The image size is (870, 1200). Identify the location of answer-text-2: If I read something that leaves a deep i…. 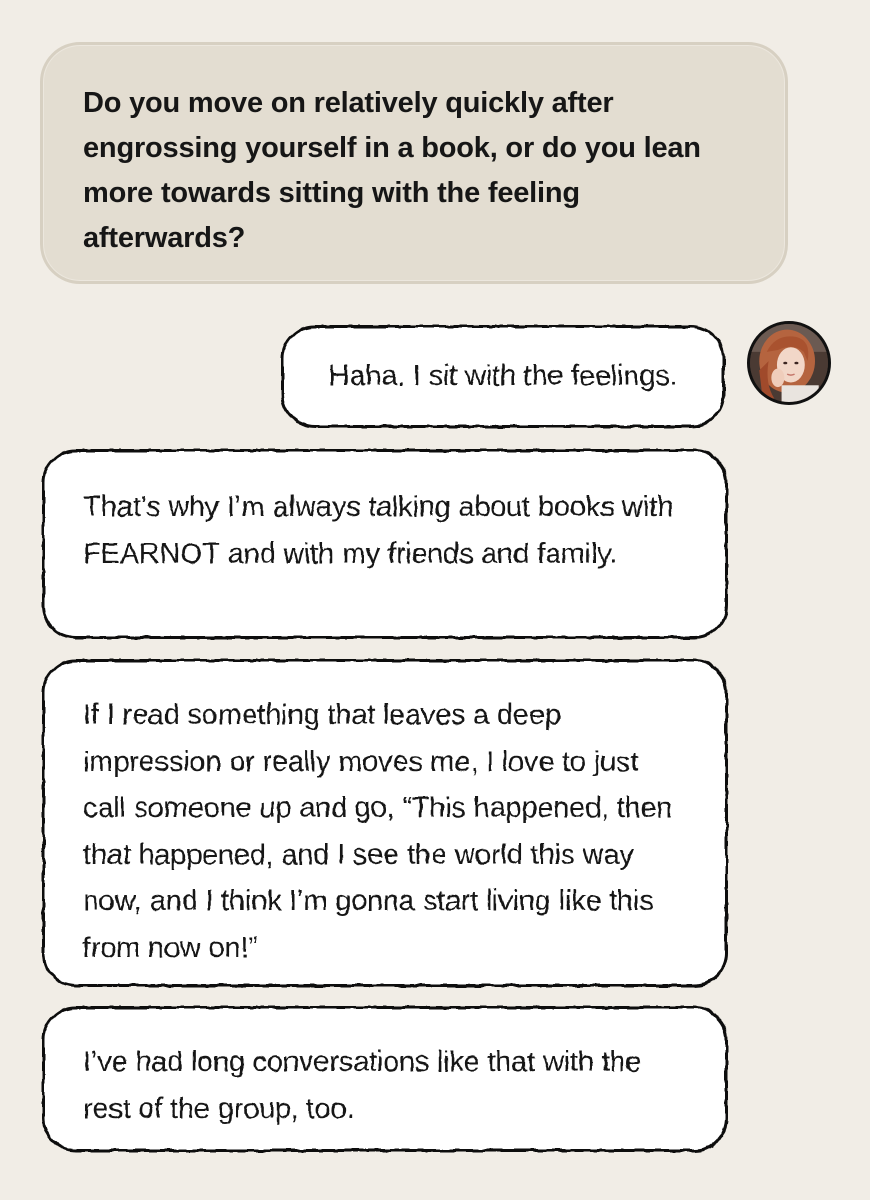
(378, 831).